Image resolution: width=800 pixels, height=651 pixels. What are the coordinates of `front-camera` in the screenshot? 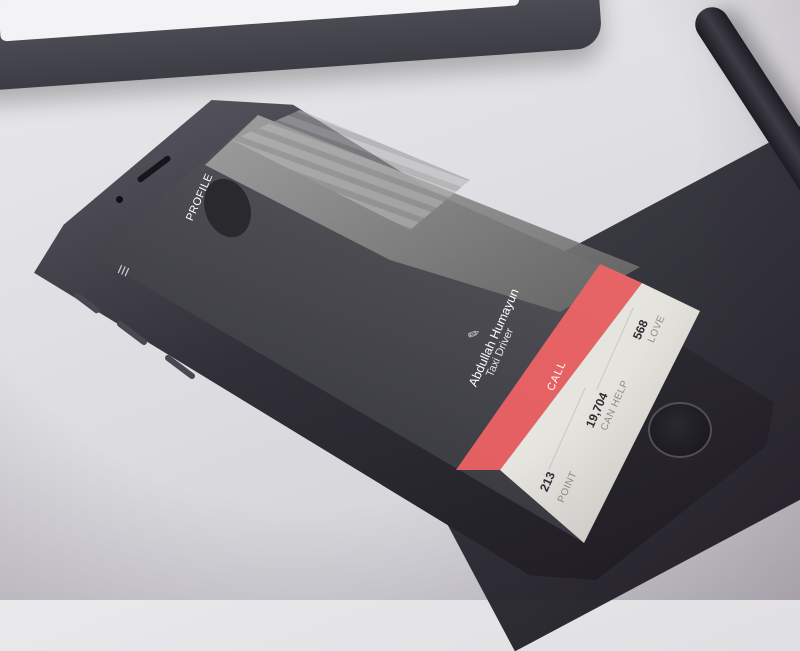 It's located at (119, 199).